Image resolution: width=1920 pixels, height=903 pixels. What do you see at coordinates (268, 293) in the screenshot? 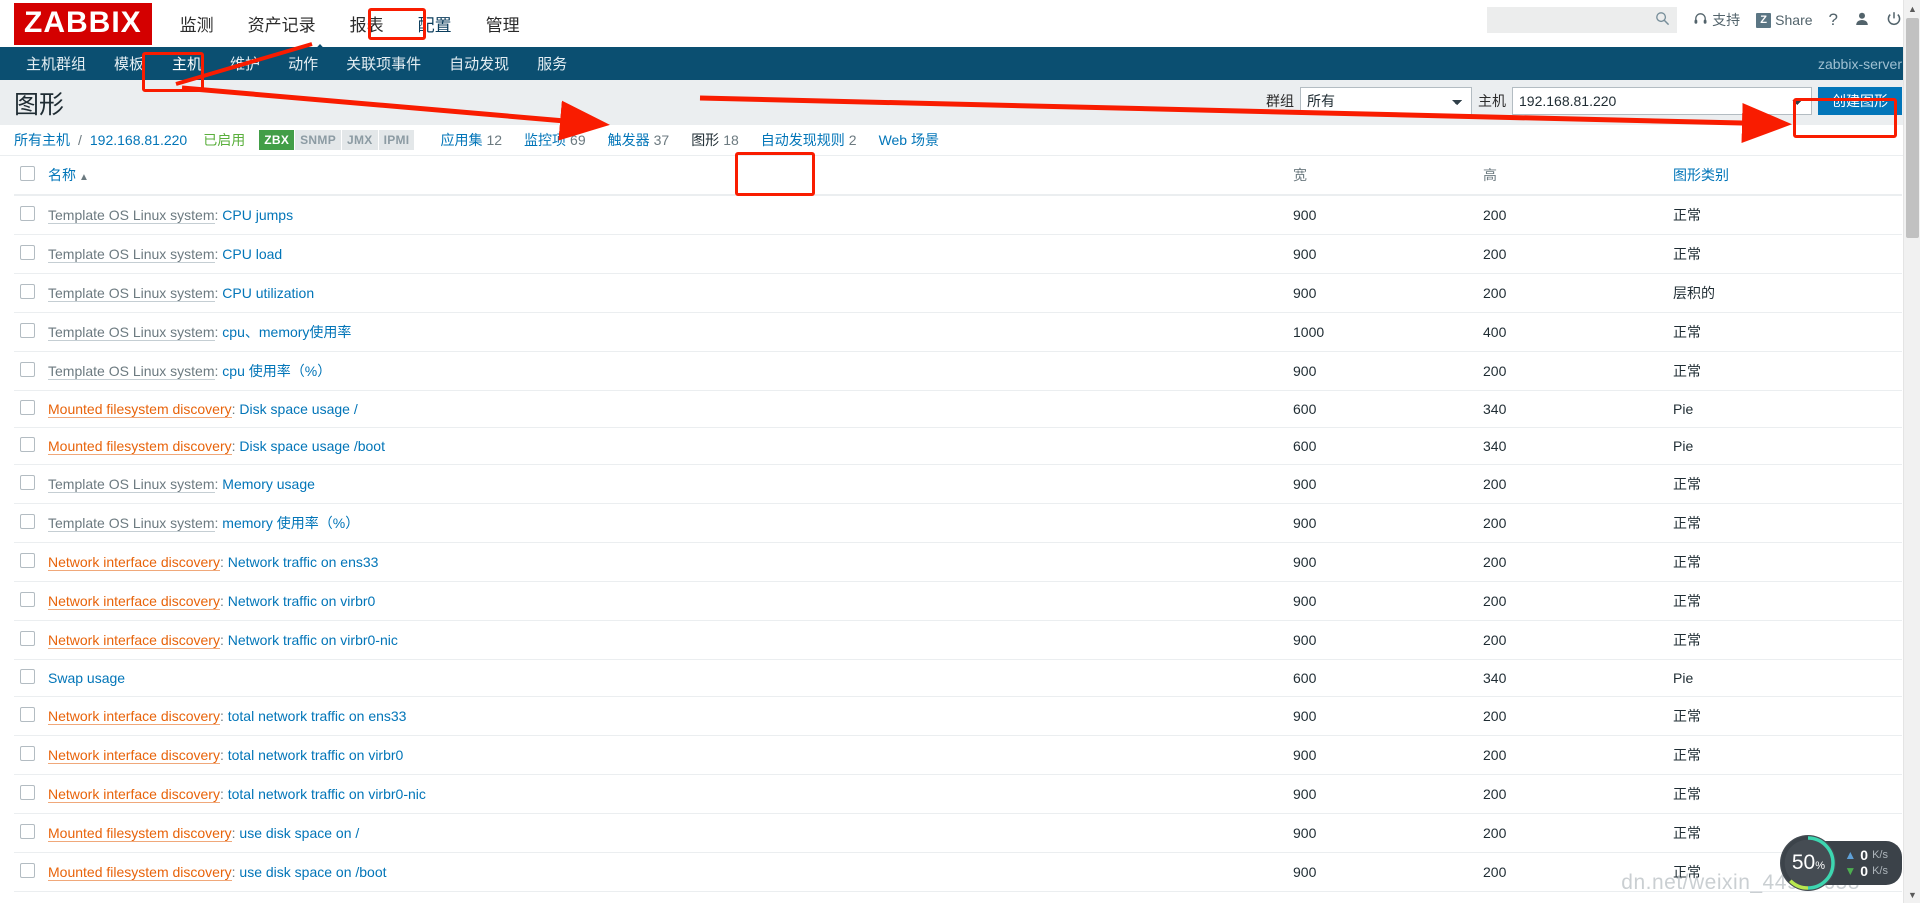
I see `graph-link: CPU utilization` at bounding box center [268, 293].